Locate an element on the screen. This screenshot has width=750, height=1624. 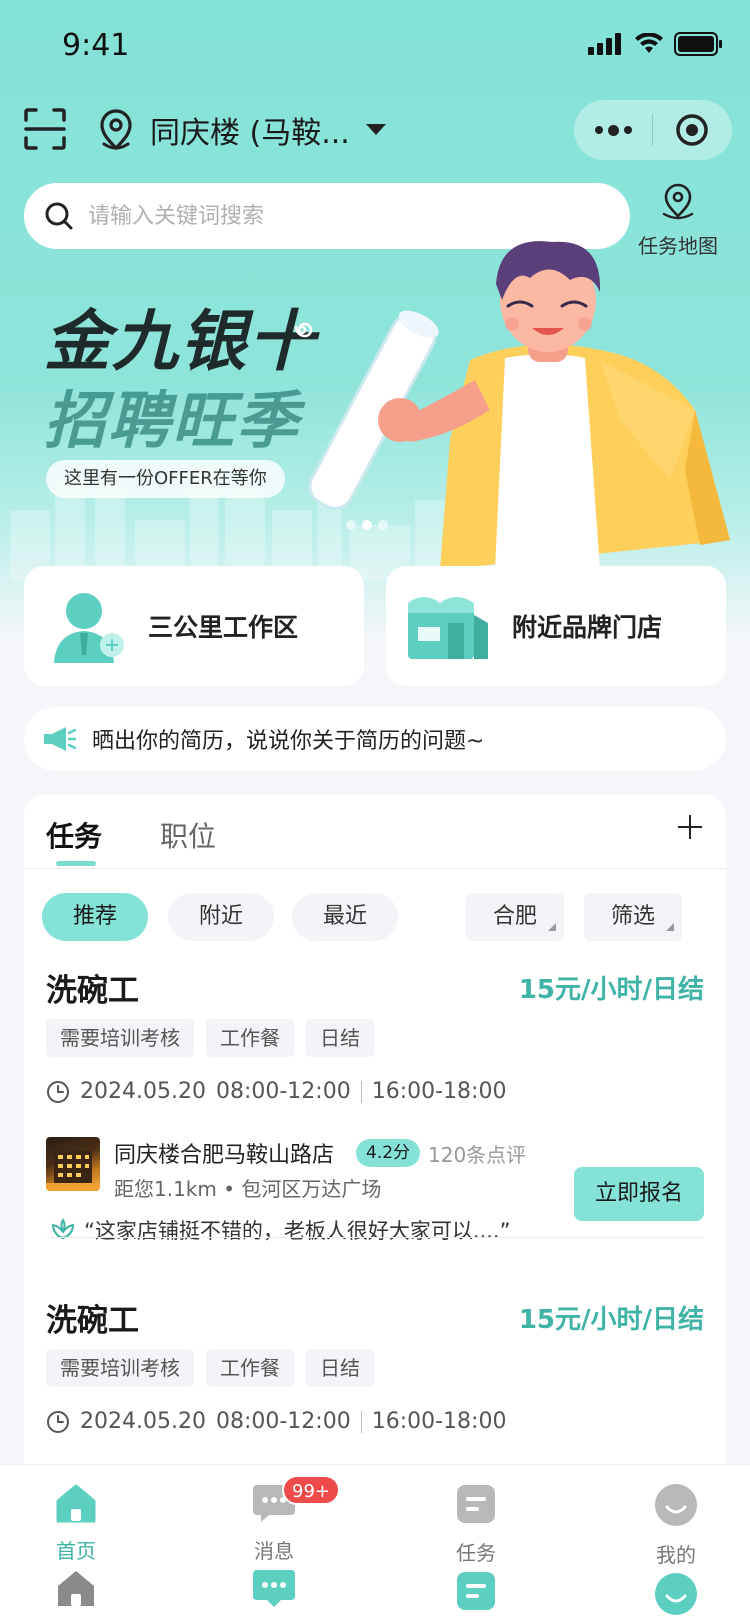
status-time: 9:41 is located at coordinates (96, 45).